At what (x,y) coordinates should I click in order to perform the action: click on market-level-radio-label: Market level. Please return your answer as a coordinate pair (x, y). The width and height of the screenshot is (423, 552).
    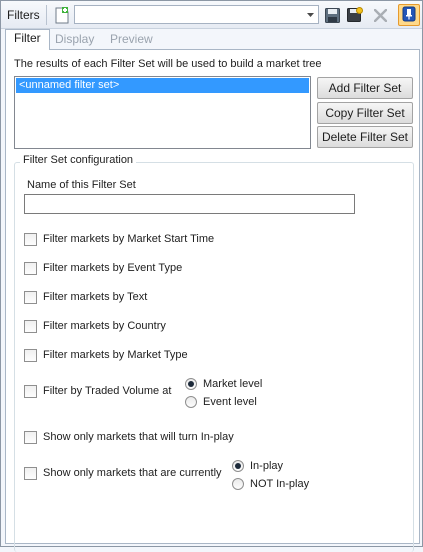
    Looking at the image, I should click on (232, 384).